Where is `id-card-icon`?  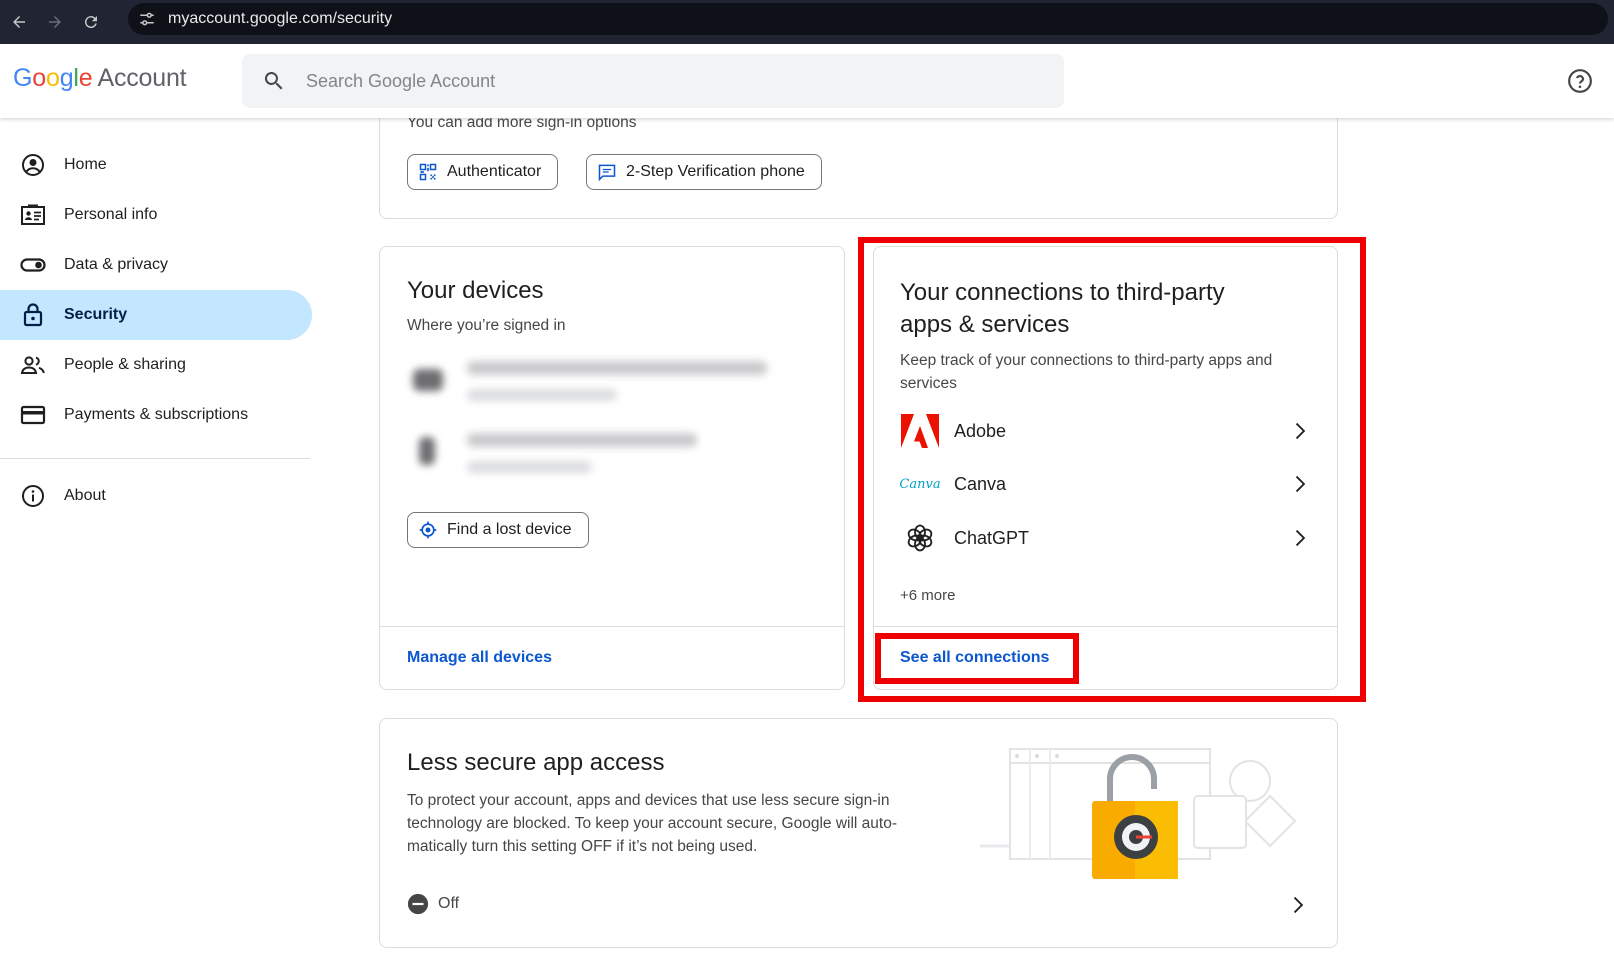
id-card-icon is located at coordinates (33, 215).